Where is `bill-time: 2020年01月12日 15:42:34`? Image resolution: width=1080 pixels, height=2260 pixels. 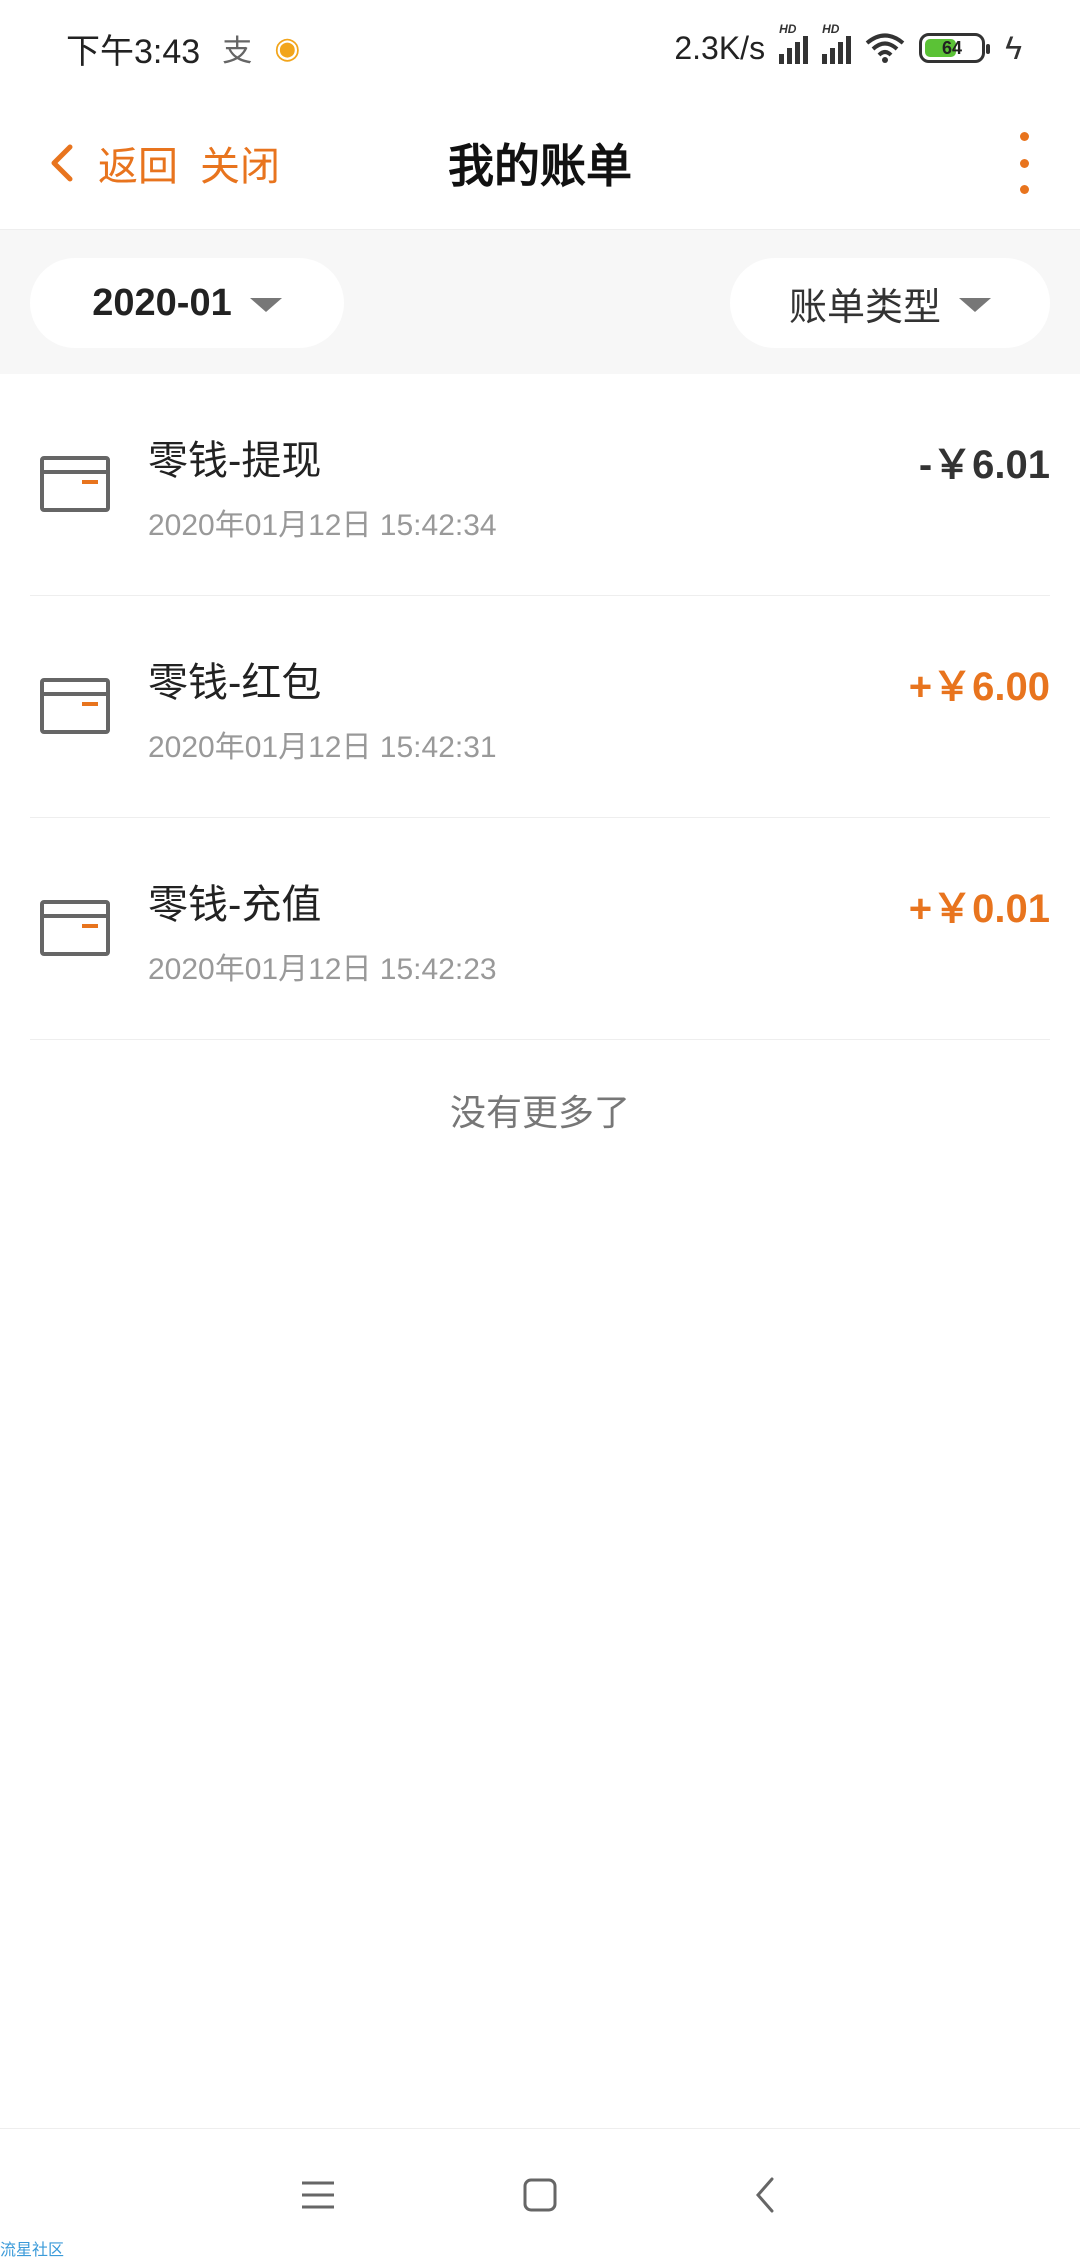
bill-time: 2020年01月12日 15:42:34 is located at coordinates (322, 525).